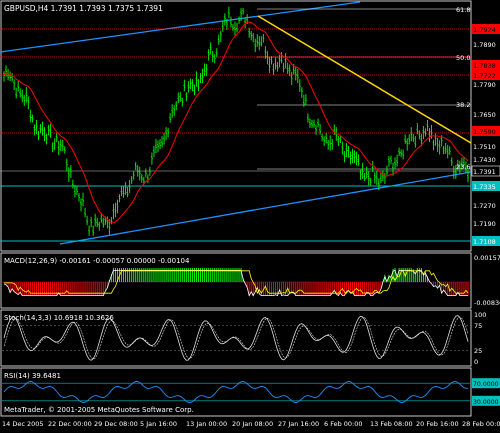 This screenshot has height=433, width=500. I want to click on price-label-text: 38.2, so click(463, 105).